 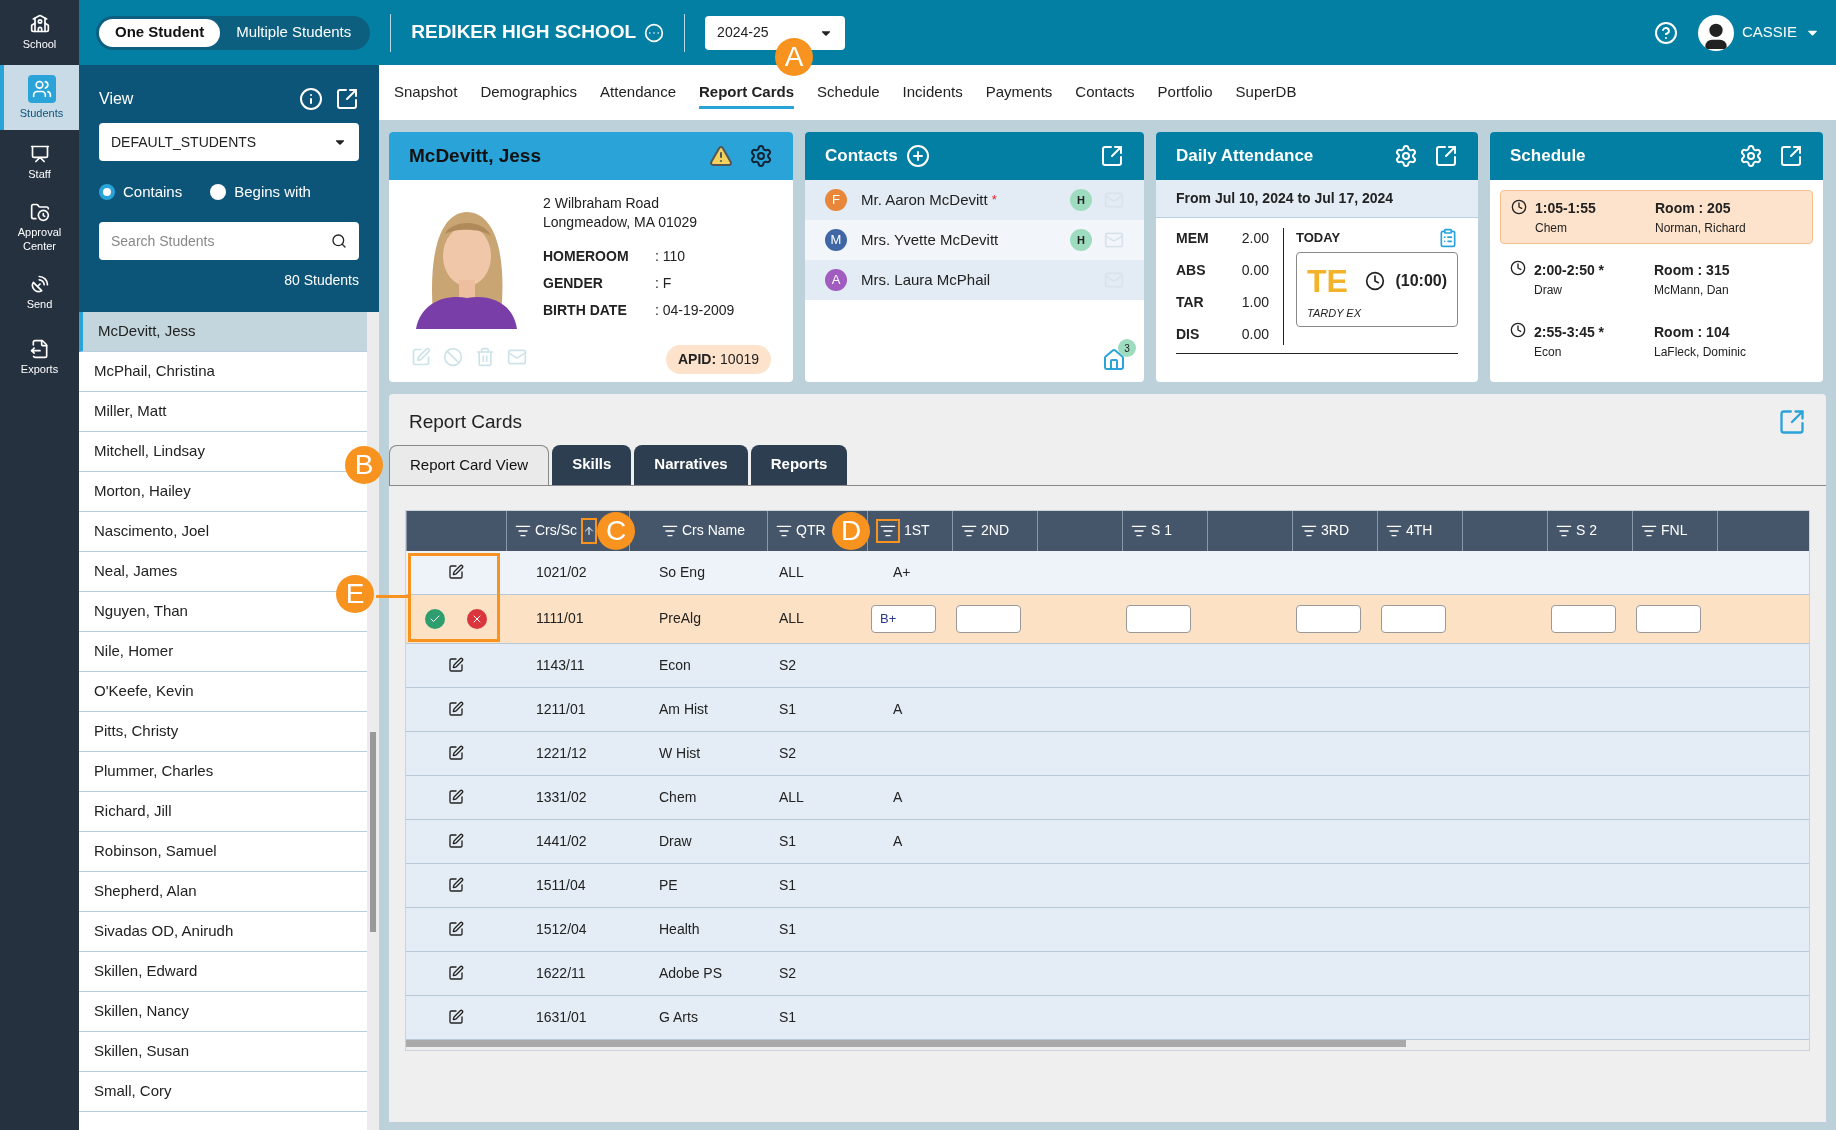 What do you see at coordinates (848, 92) in the screenshot?
I see `section-tab: Schedule` at bounding box center [848, 92].